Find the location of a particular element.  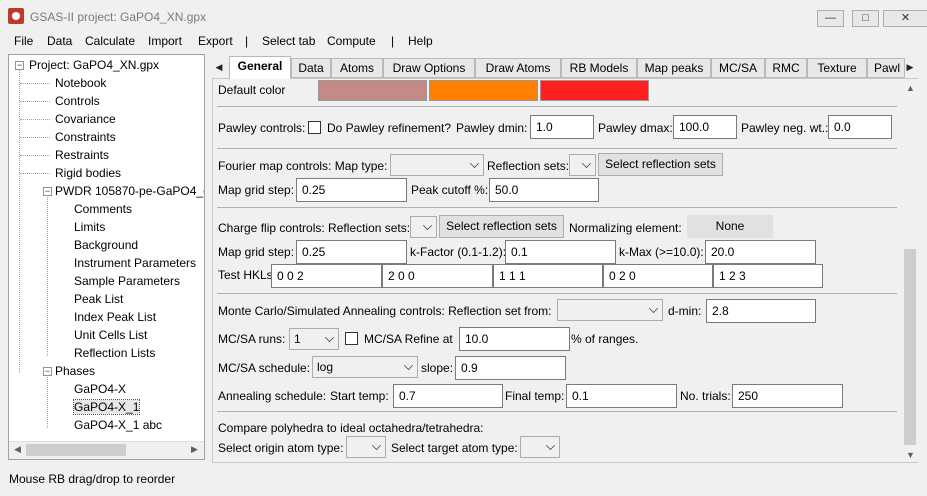

tree-item-rigid-bodies: Rigid bodies is located at coordinates (88, 173).